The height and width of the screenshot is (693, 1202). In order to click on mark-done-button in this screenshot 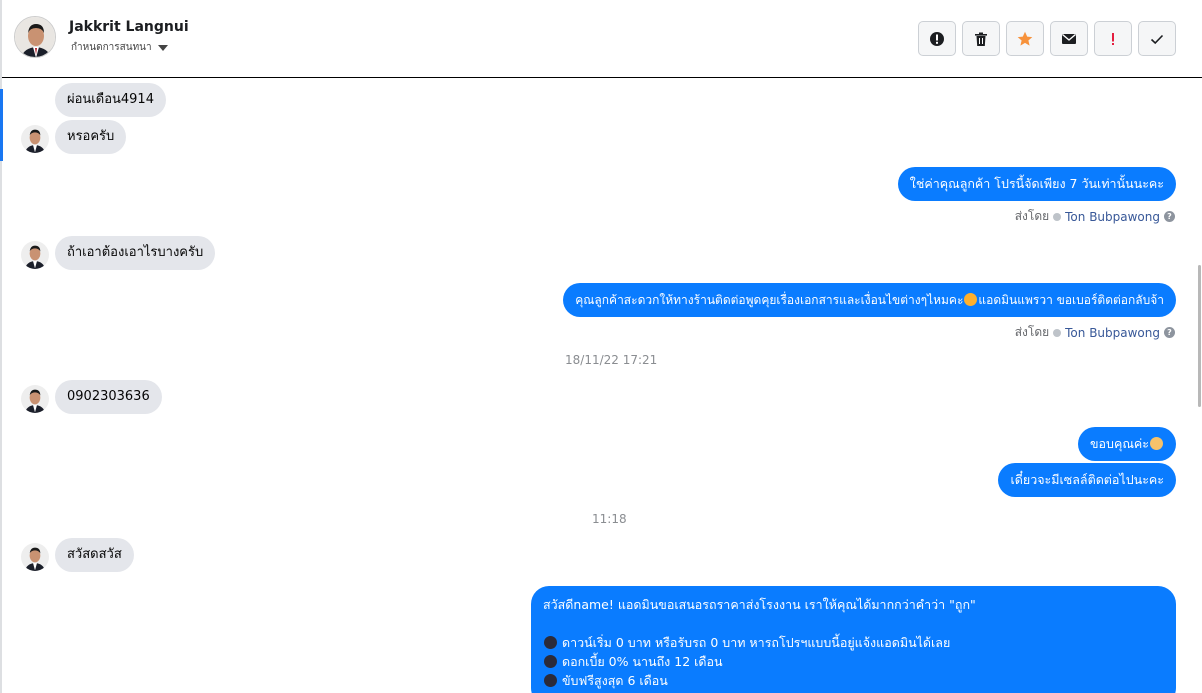, I will do `click(1157, 38)`.